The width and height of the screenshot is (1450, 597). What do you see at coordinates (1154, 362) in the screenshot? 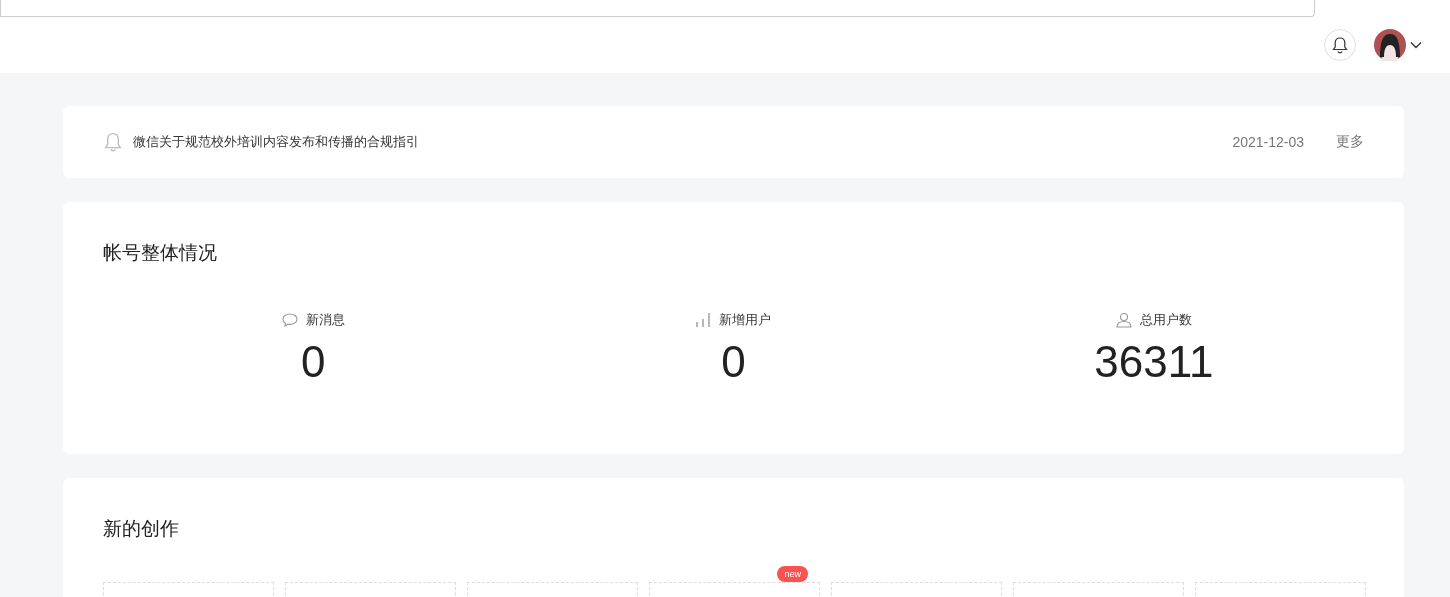
I see `stat-value: 36311` at bounding box center [1154, 362].